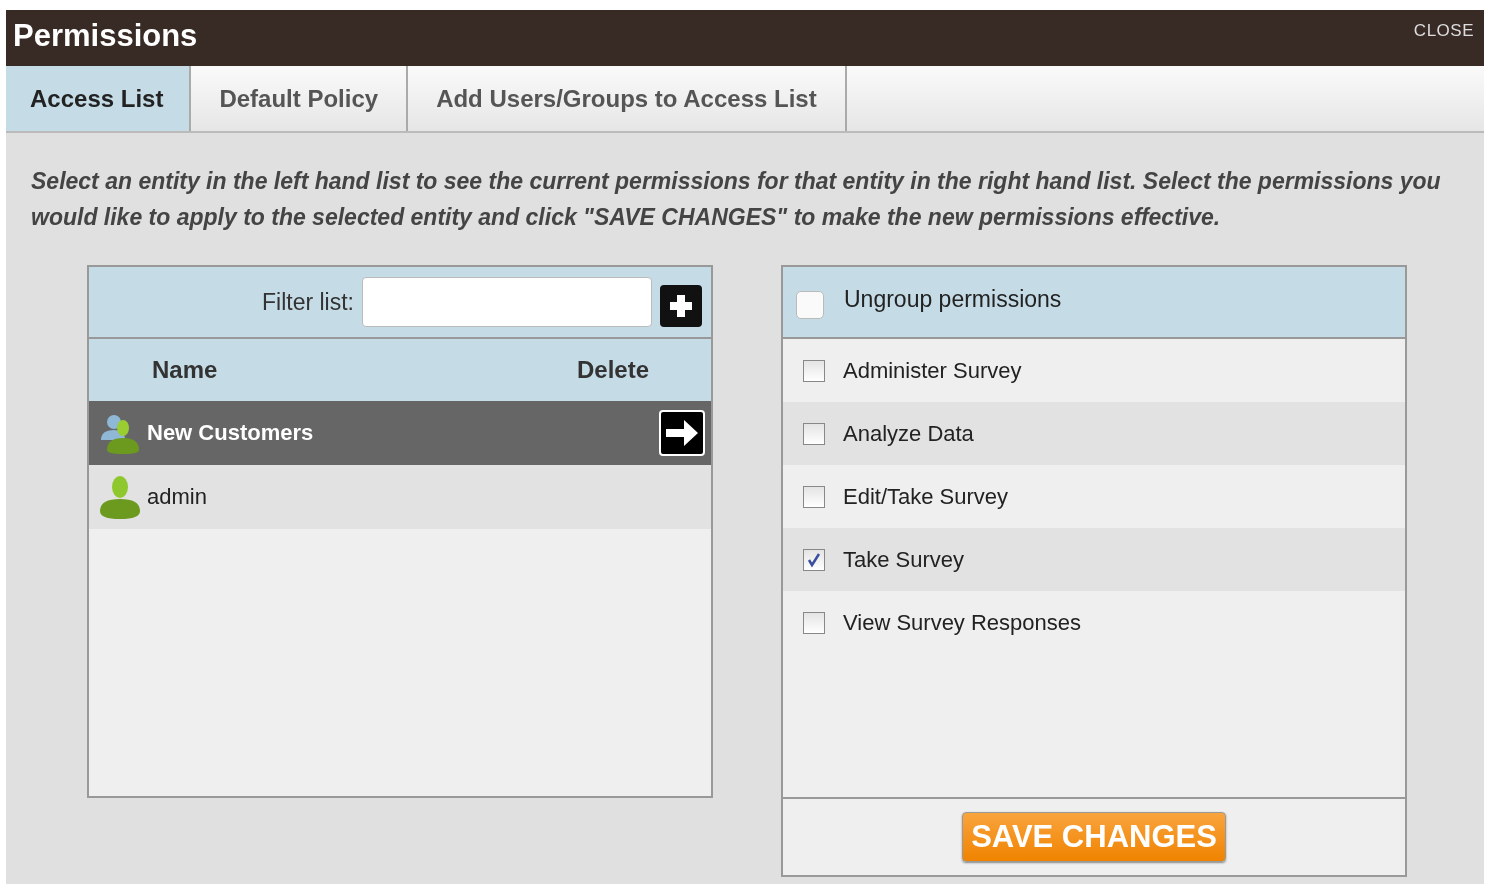 This screenshot has height=884, width=1489. Describe the element at coordinates (300, 98) in the screenshot. I see `tab: Default Policy` at that location.